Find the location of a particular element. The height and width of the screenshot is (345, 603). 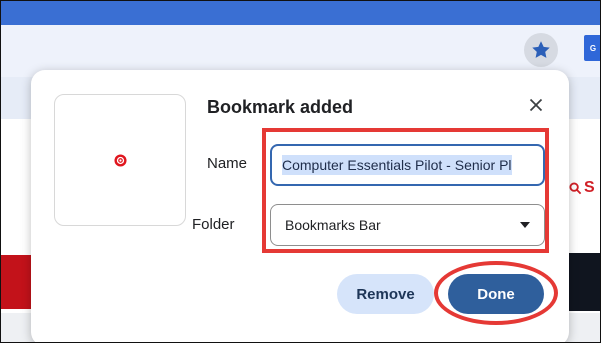

page-search-link: S is located at coordinates (582, 188).